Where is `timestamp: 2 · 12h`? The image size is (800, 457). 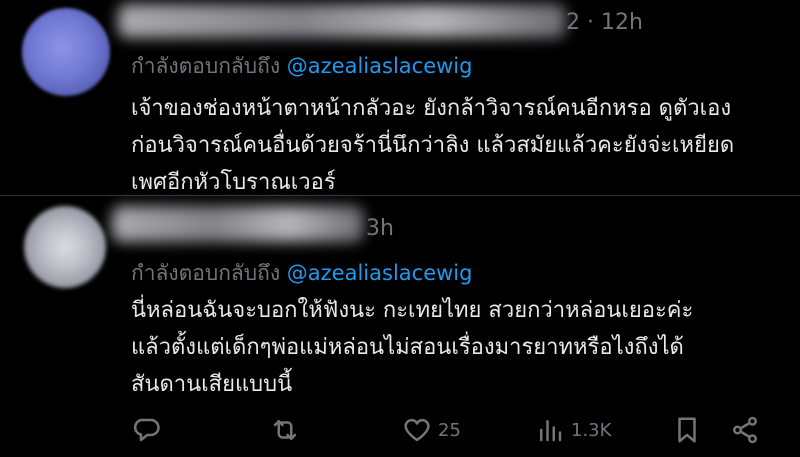
timestamp: 2 · 12h is located at coordinates (604, 22).